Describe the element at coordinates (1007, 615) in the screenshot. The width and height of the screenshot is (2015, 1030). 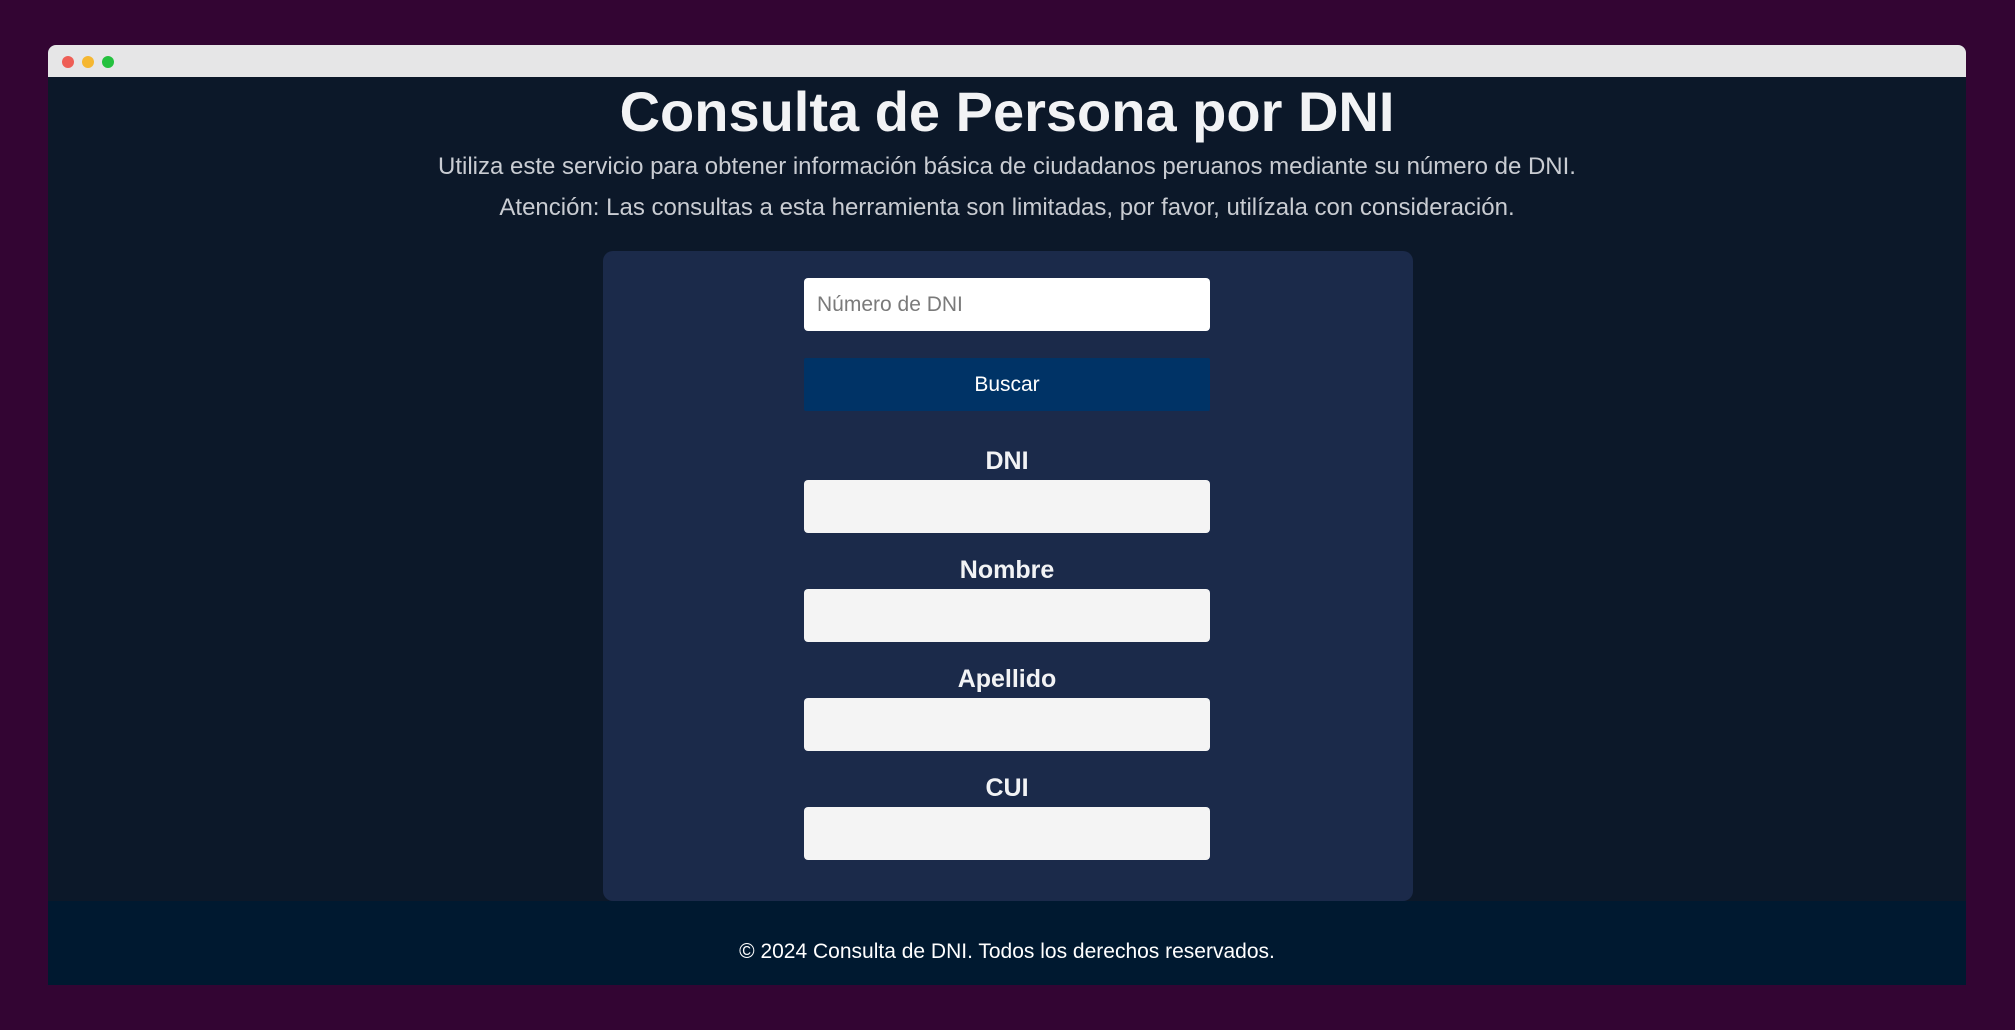
I see `result-field-nombre` at that location.